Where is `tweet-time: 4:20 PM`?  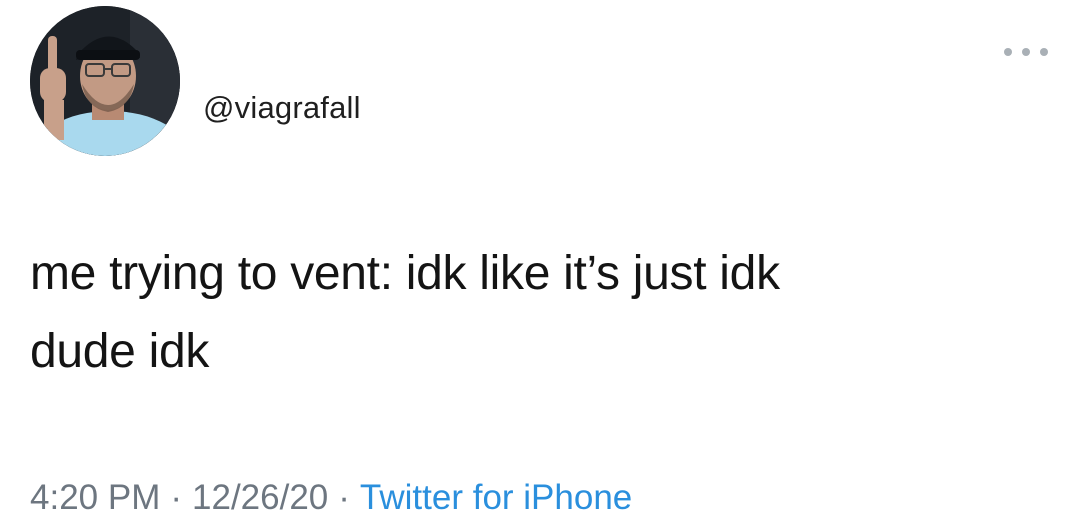 tweet-time: 4:20 PM is located at coordinates (95, 497).